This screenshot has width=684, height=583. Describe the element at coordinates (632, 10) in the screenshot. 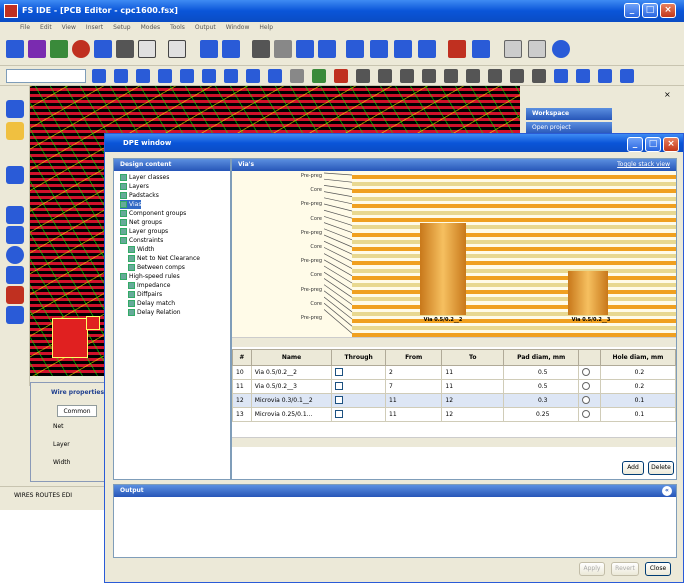

I see `minimize-icon: _` at that location.